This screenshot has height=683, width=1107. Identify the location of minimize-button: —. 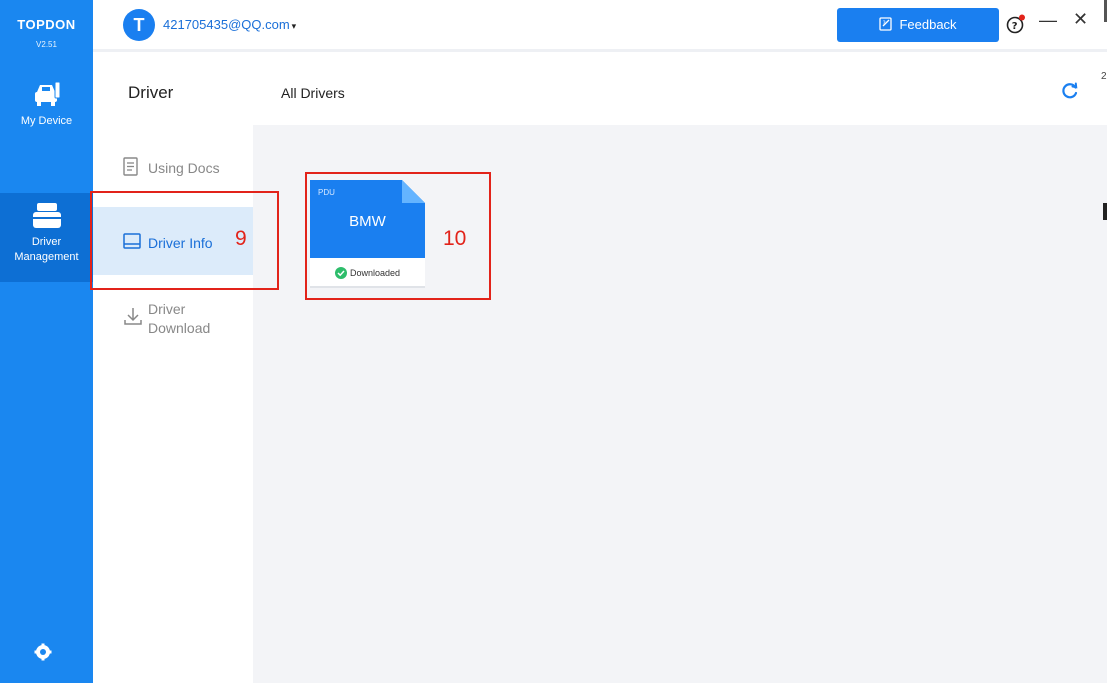
(1048, 20).